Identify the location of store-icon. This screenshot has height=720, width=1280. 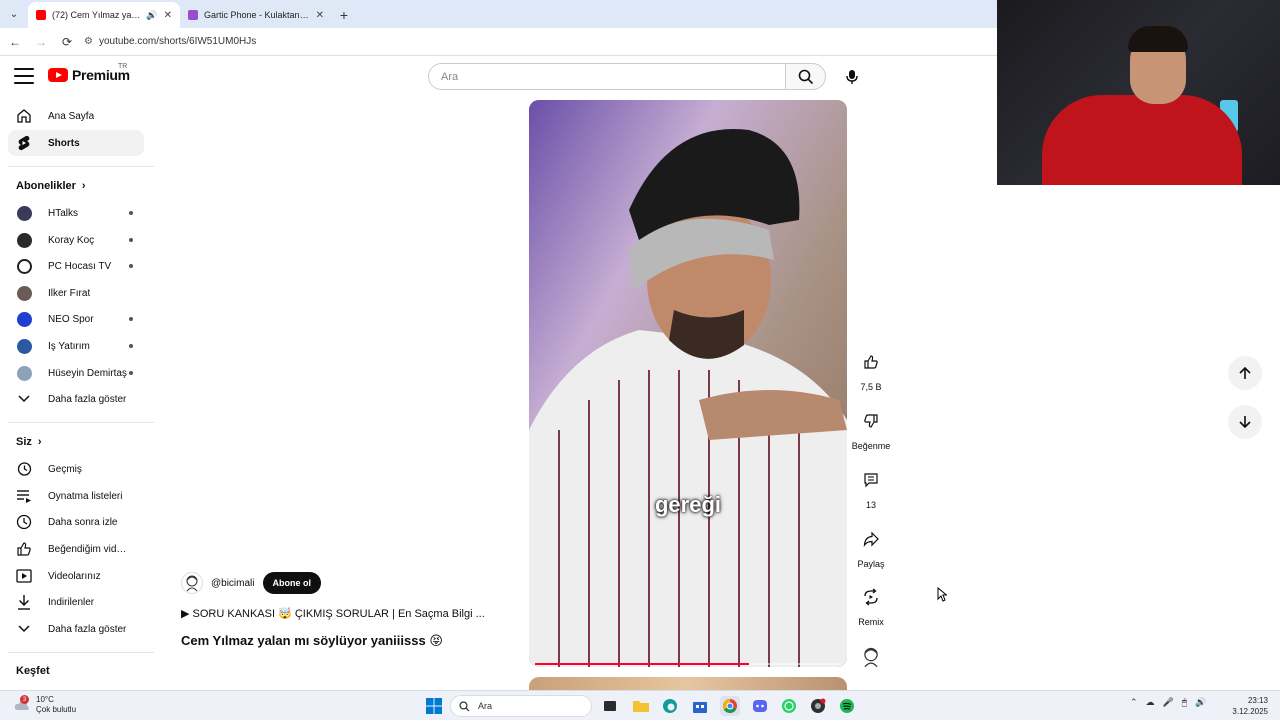
(700, 706).